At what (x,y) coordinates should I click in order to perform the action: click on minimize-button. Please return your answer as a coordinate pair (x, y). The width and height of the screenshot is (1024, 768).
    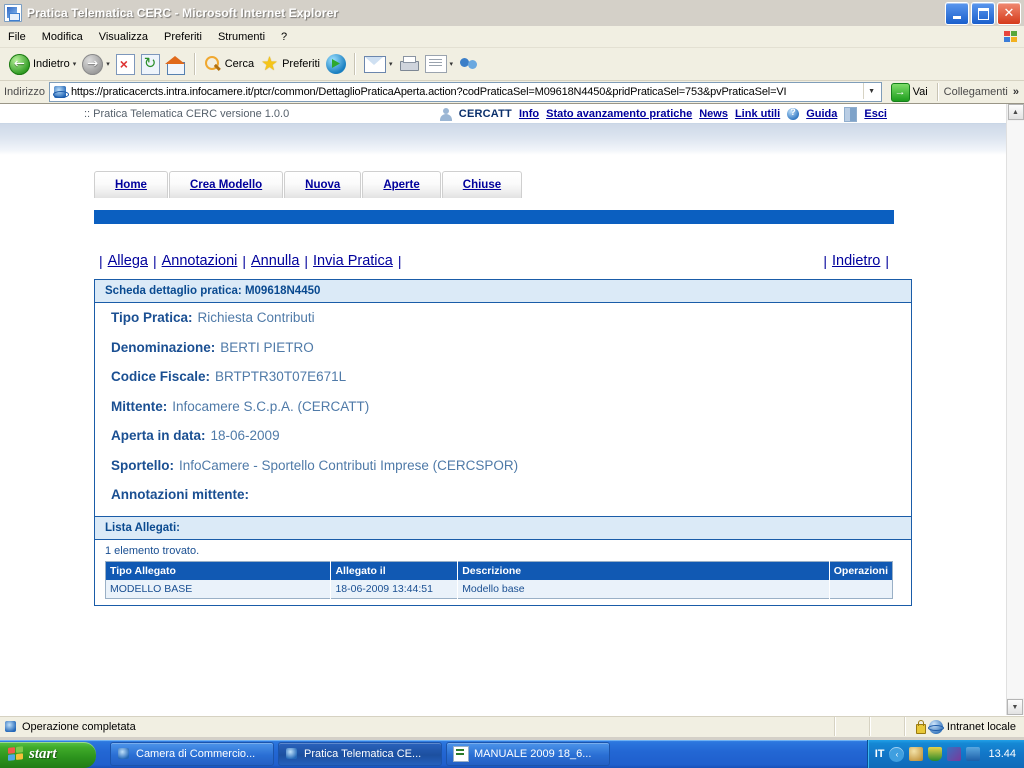
    Looking at the image, I should click on (957, 13).